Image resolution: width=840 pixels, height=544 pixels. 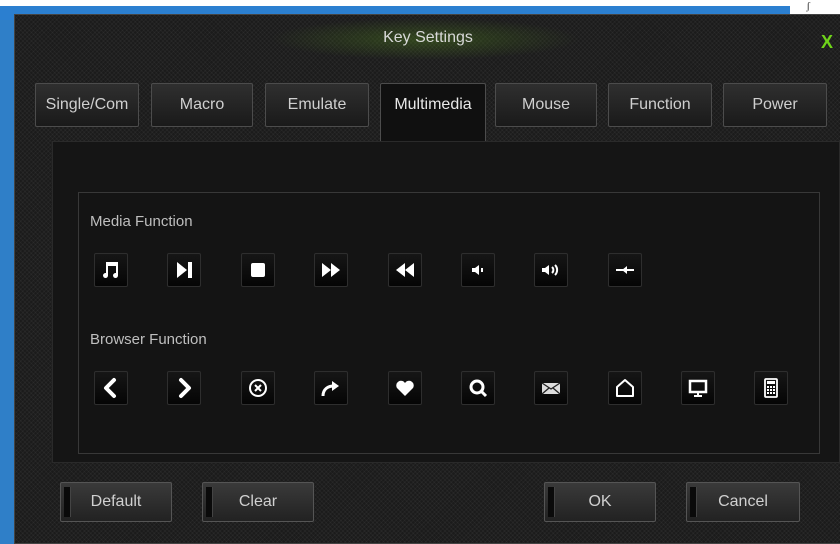 What do you see at coordinates (184, 388) in the screenshot?
I see `forward-arrow-icon` at bounding box center [184, 388].